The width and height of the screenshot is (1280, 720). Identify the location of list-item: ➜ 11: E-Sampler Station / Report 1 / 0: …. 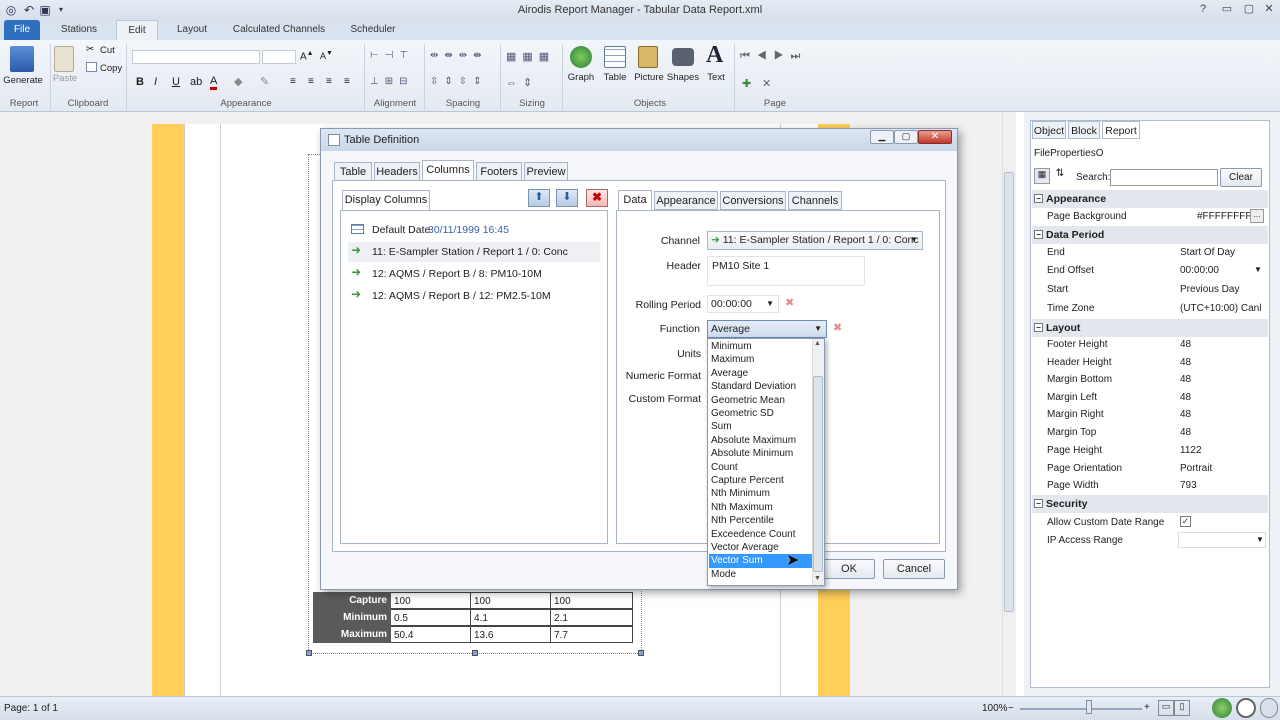
(474, 252).